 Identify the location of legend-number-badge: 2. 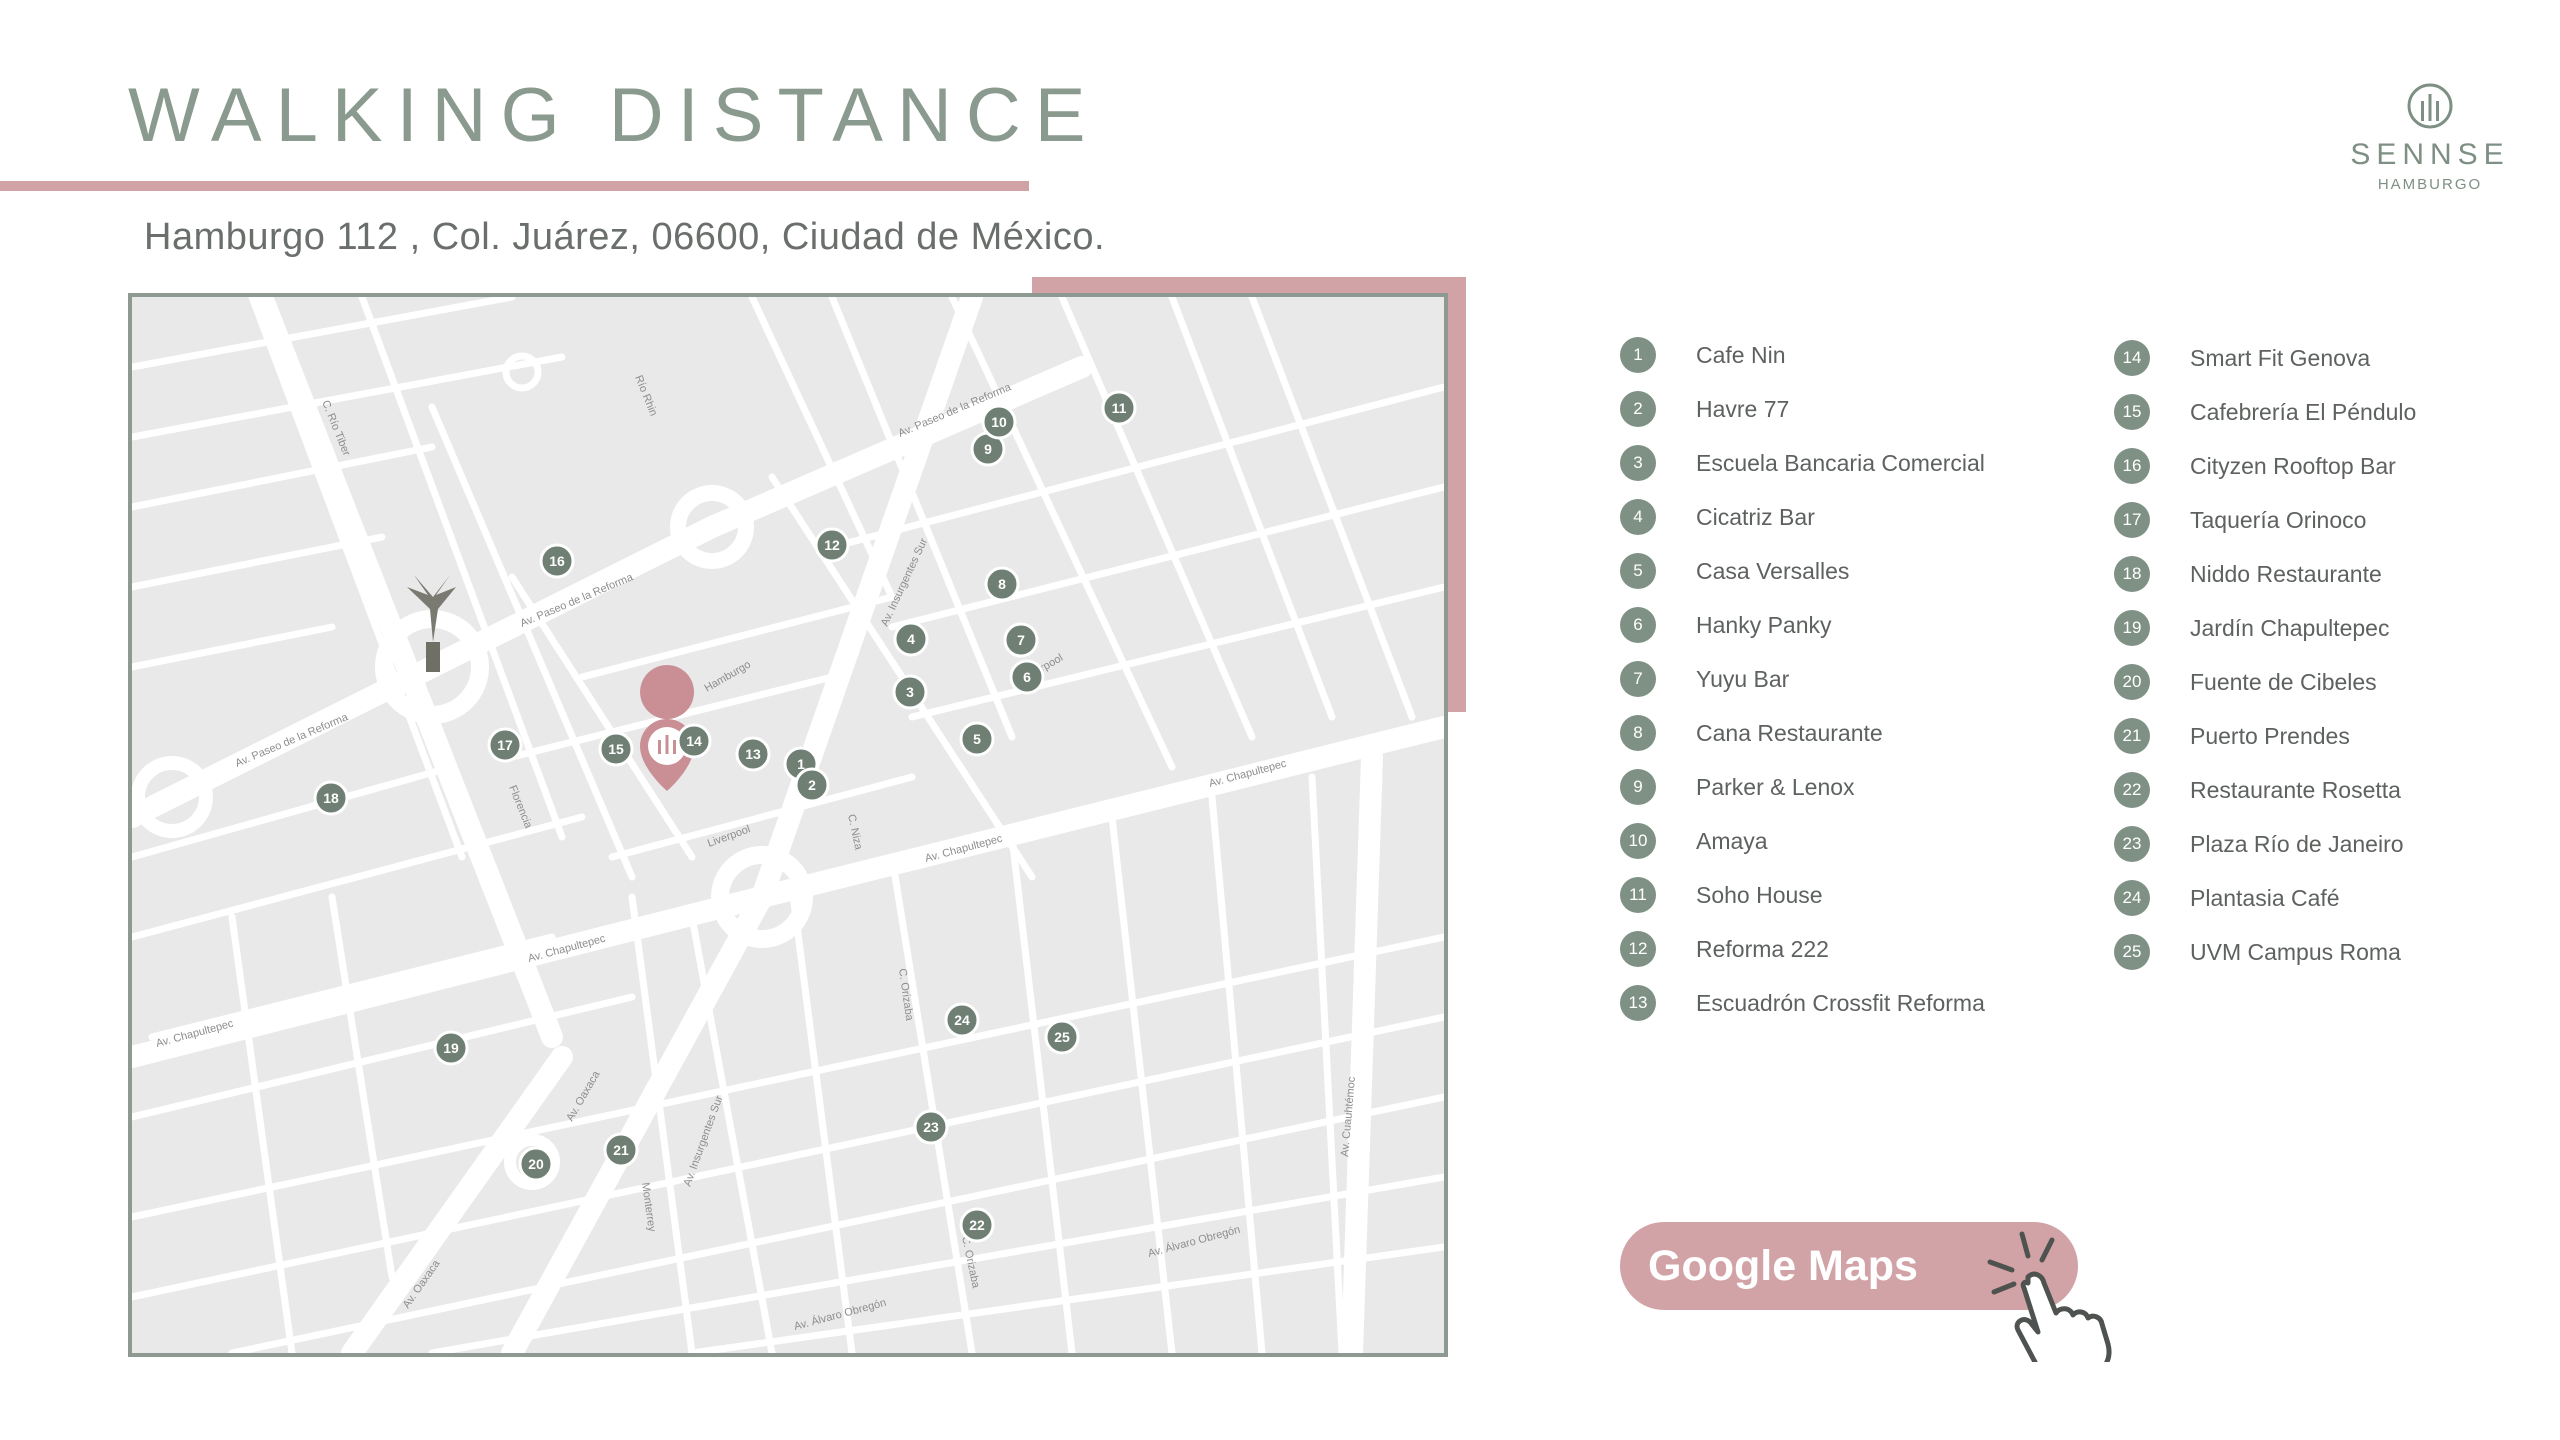
(1638, 409).